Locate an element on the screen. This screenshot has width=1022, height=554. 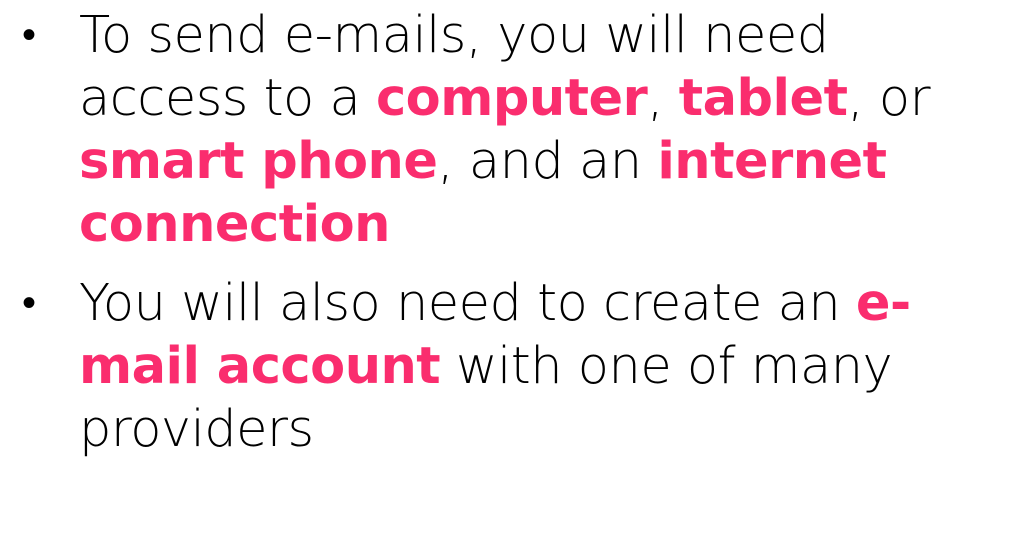
keyword-smart-phone: smart phone is located at coordinates (258, 161).